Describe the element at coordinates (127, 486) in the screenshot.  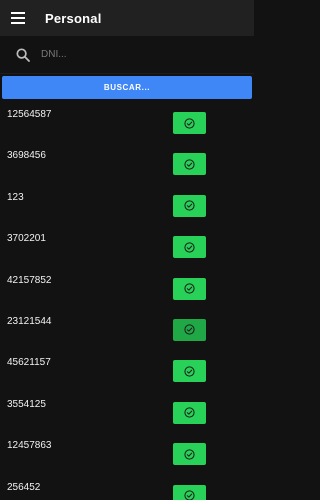
I see `list-item: 256452` at that location.